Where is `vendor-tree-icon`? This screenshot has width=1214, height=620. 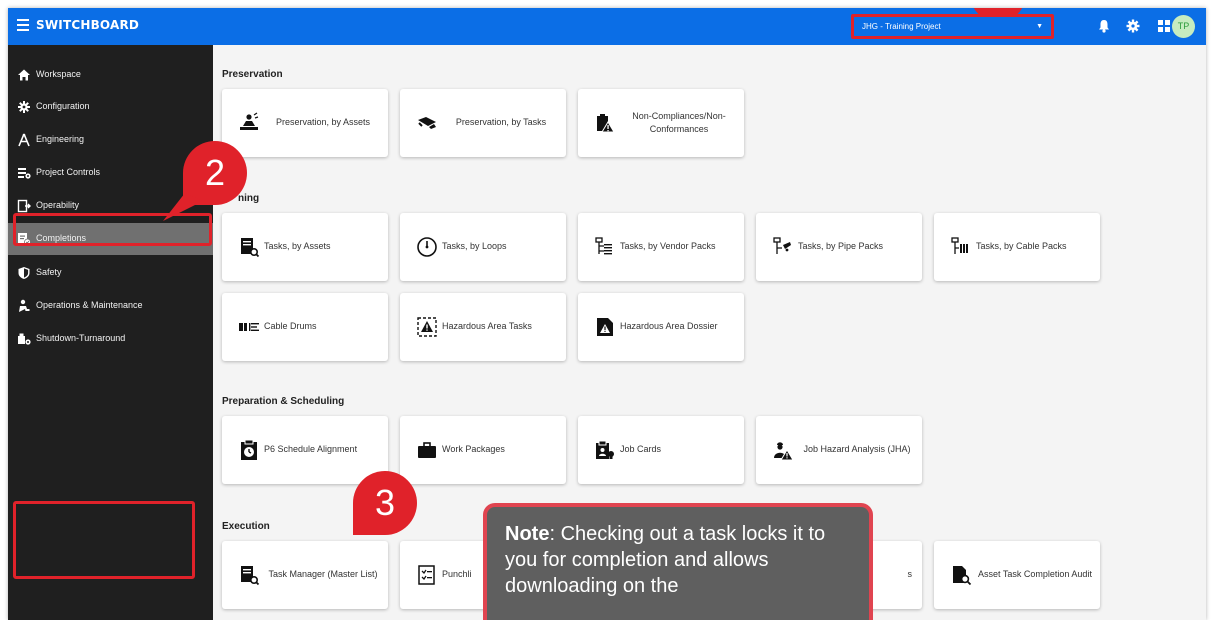 vendor-tree-icon is located at coordinates (603, 246).